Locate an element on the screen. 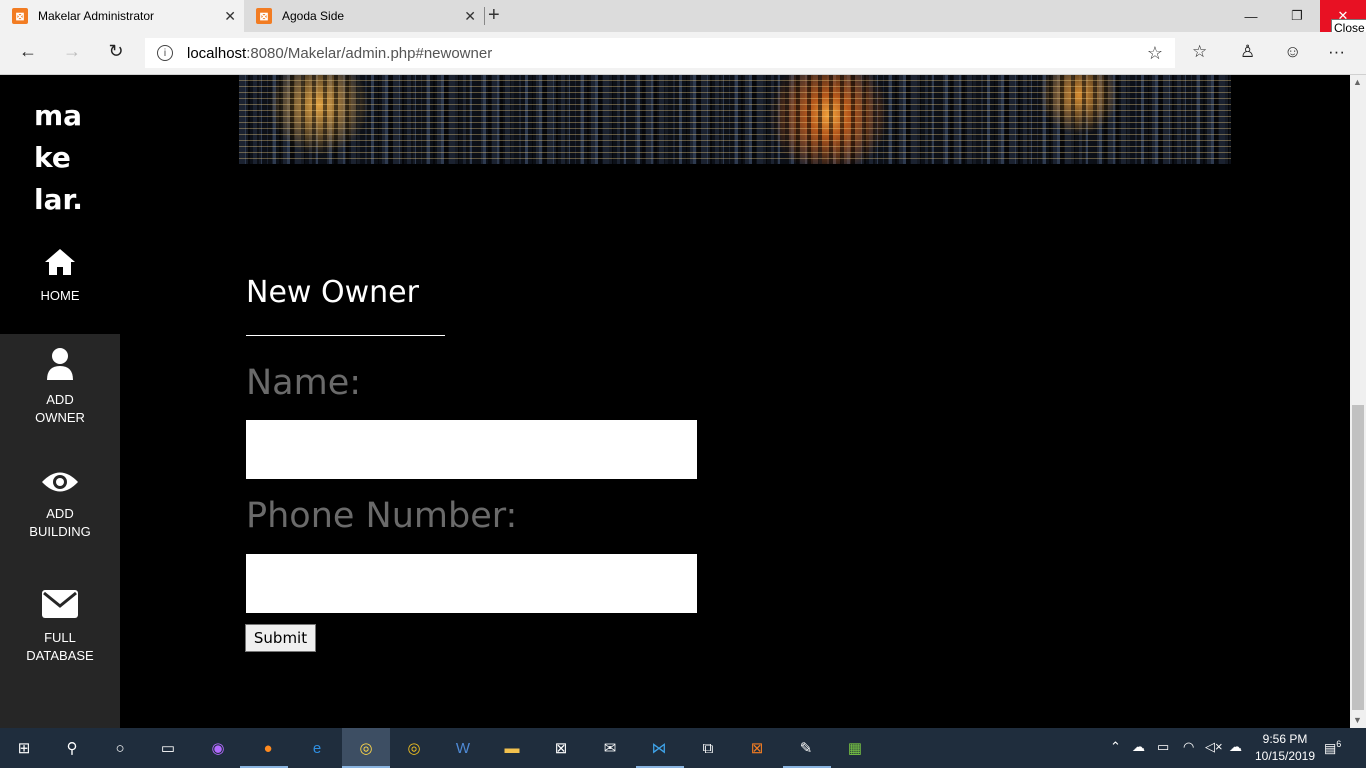 The width and height of the screenshot is (1366, 768). city-night-hero-image is located at coordinates (735, 119).